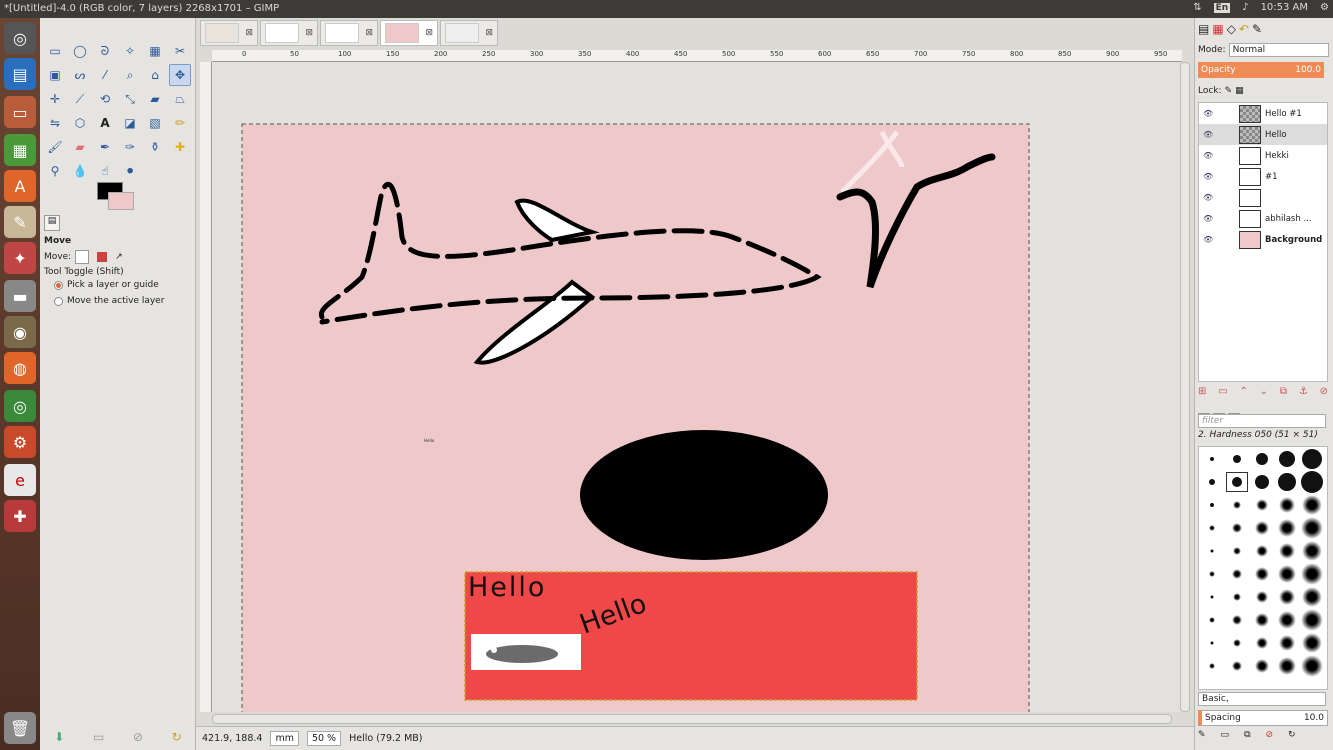 This screenshot has height=750, width=1333. I want to click on vertical-scrollbar, so click(1185, 387).